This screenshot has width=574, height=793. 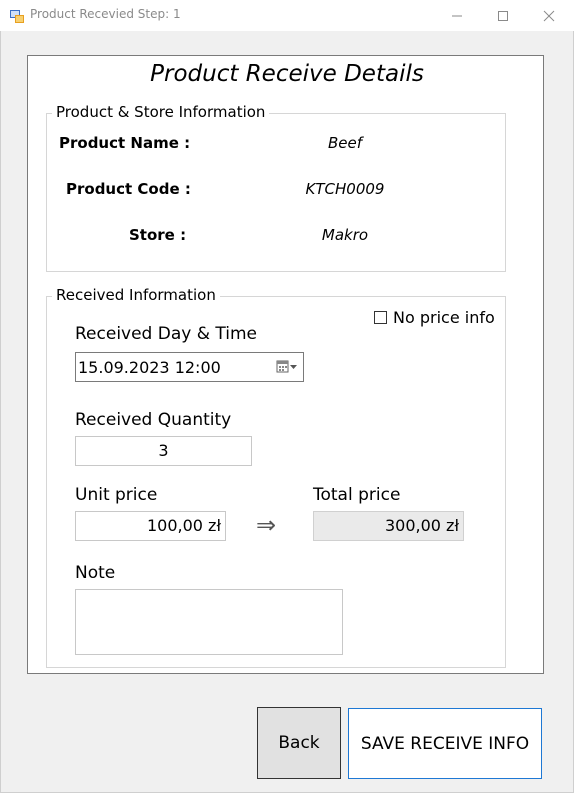 I want to click on total-price-label: Total price, so click(x=357, y=495).